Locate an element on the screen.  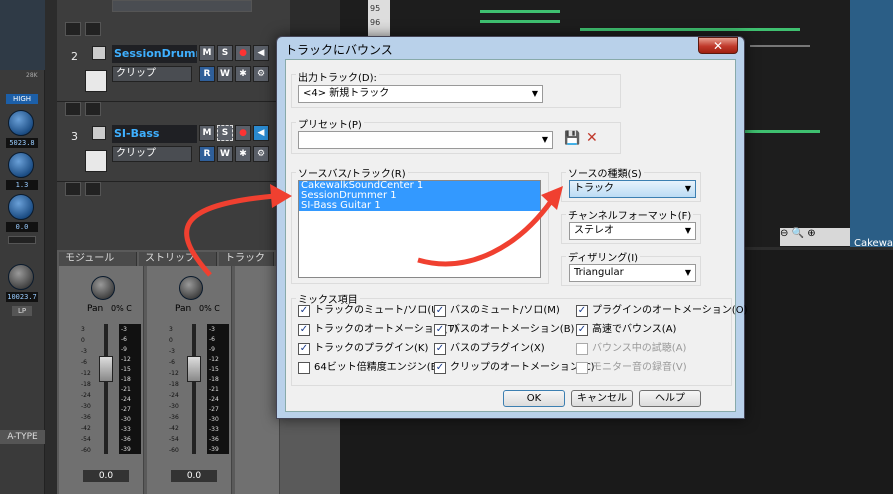
mix-item-checkbox: ✓ プラグインのオートメーション(O) is located at coordinates (661, 311).